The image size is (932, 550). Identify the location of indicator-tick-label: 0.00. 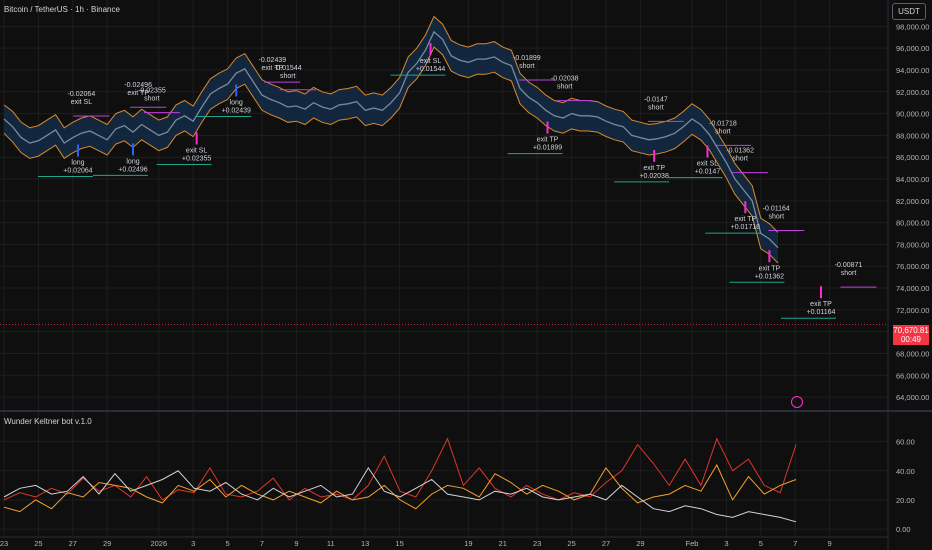
(903, 529).